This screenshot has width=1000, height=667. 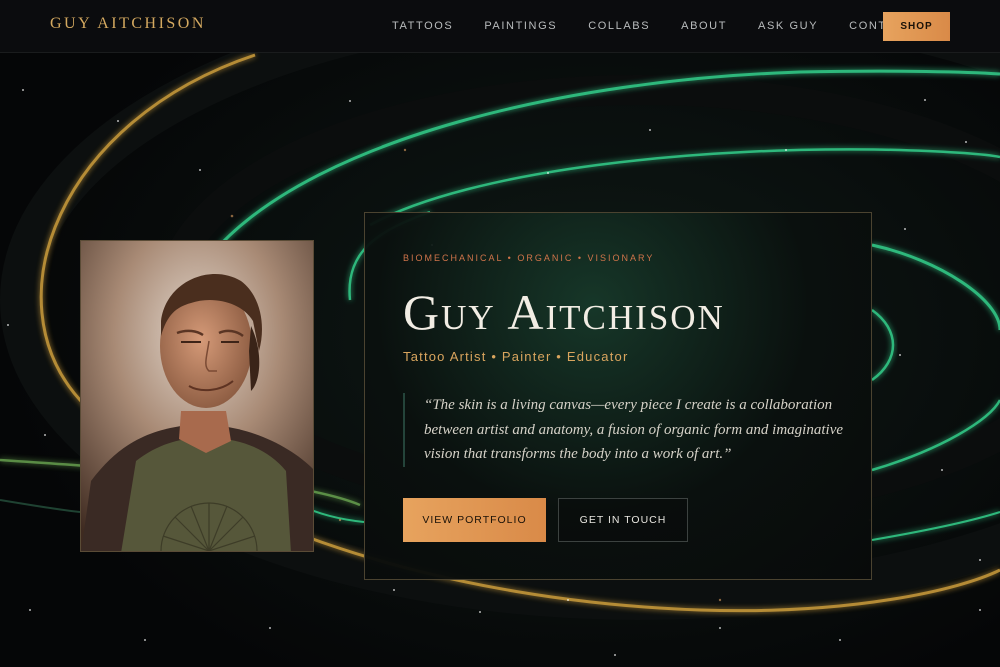 I want to click on nav-collabs: COLLABS, so click(x=619, y=26).